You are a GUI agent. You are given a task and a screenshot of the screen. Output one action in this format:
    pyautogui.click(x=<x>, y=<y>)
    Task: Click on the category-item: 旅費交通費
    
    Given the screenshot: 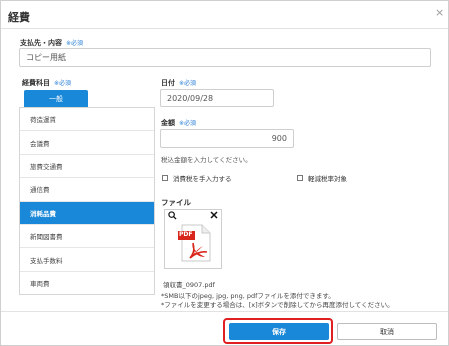 What is the action you would take?
    pyautogui.click(x=87, y=167)
    